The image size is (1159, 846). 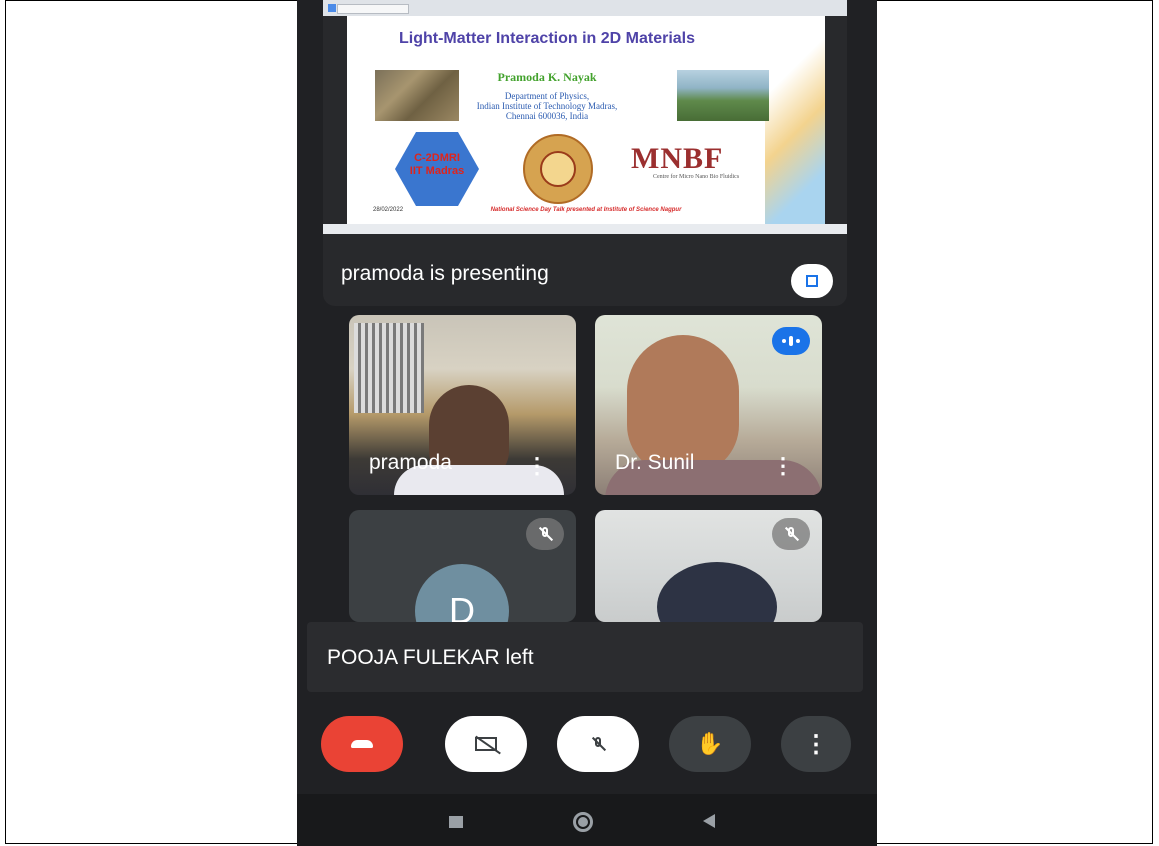 I want to click on participant-video, so click(x=717, y=592).